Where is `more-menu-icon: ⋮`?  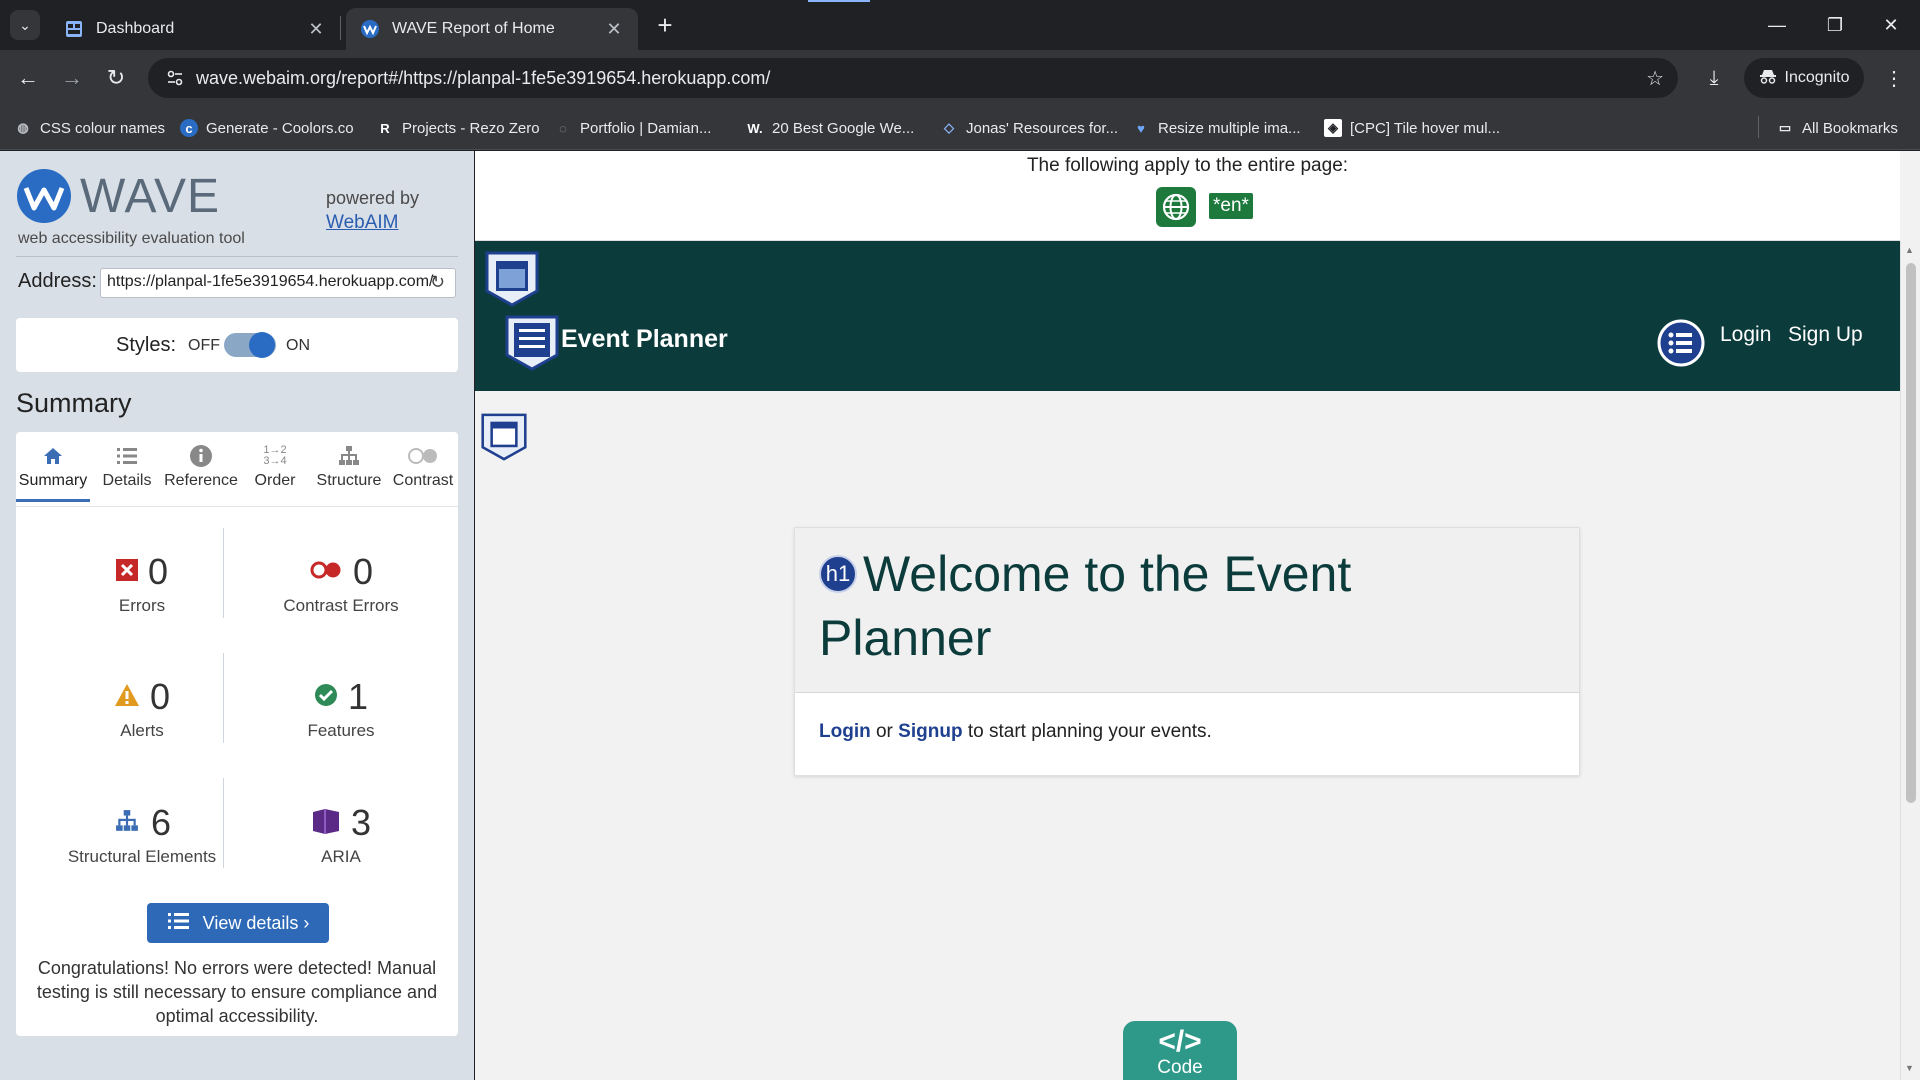 more-menu-icon: ⋮ is located at coordinates (1894, 78).